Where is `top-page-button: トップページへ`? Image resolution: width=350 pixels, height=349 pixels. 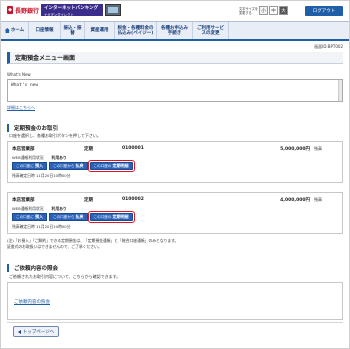
top-page-button: トップページへ is located at coordinates (36, 331).